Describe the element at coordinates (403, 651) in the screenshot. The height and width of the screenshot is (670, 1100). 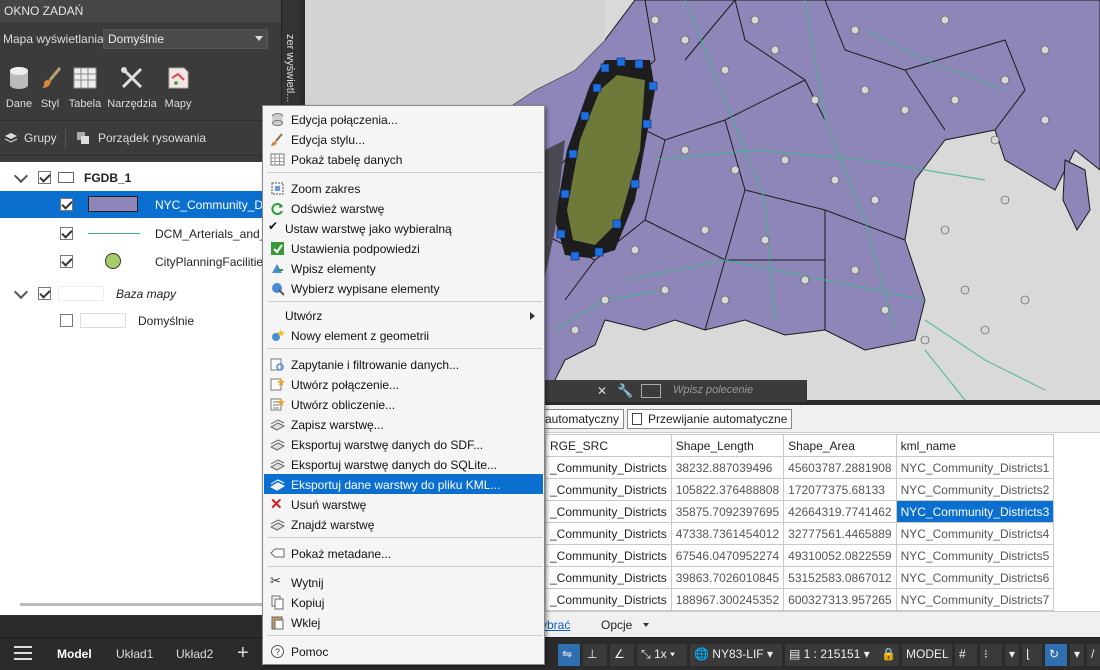
I see `menu-item-help: ? Pomoc` at that location.